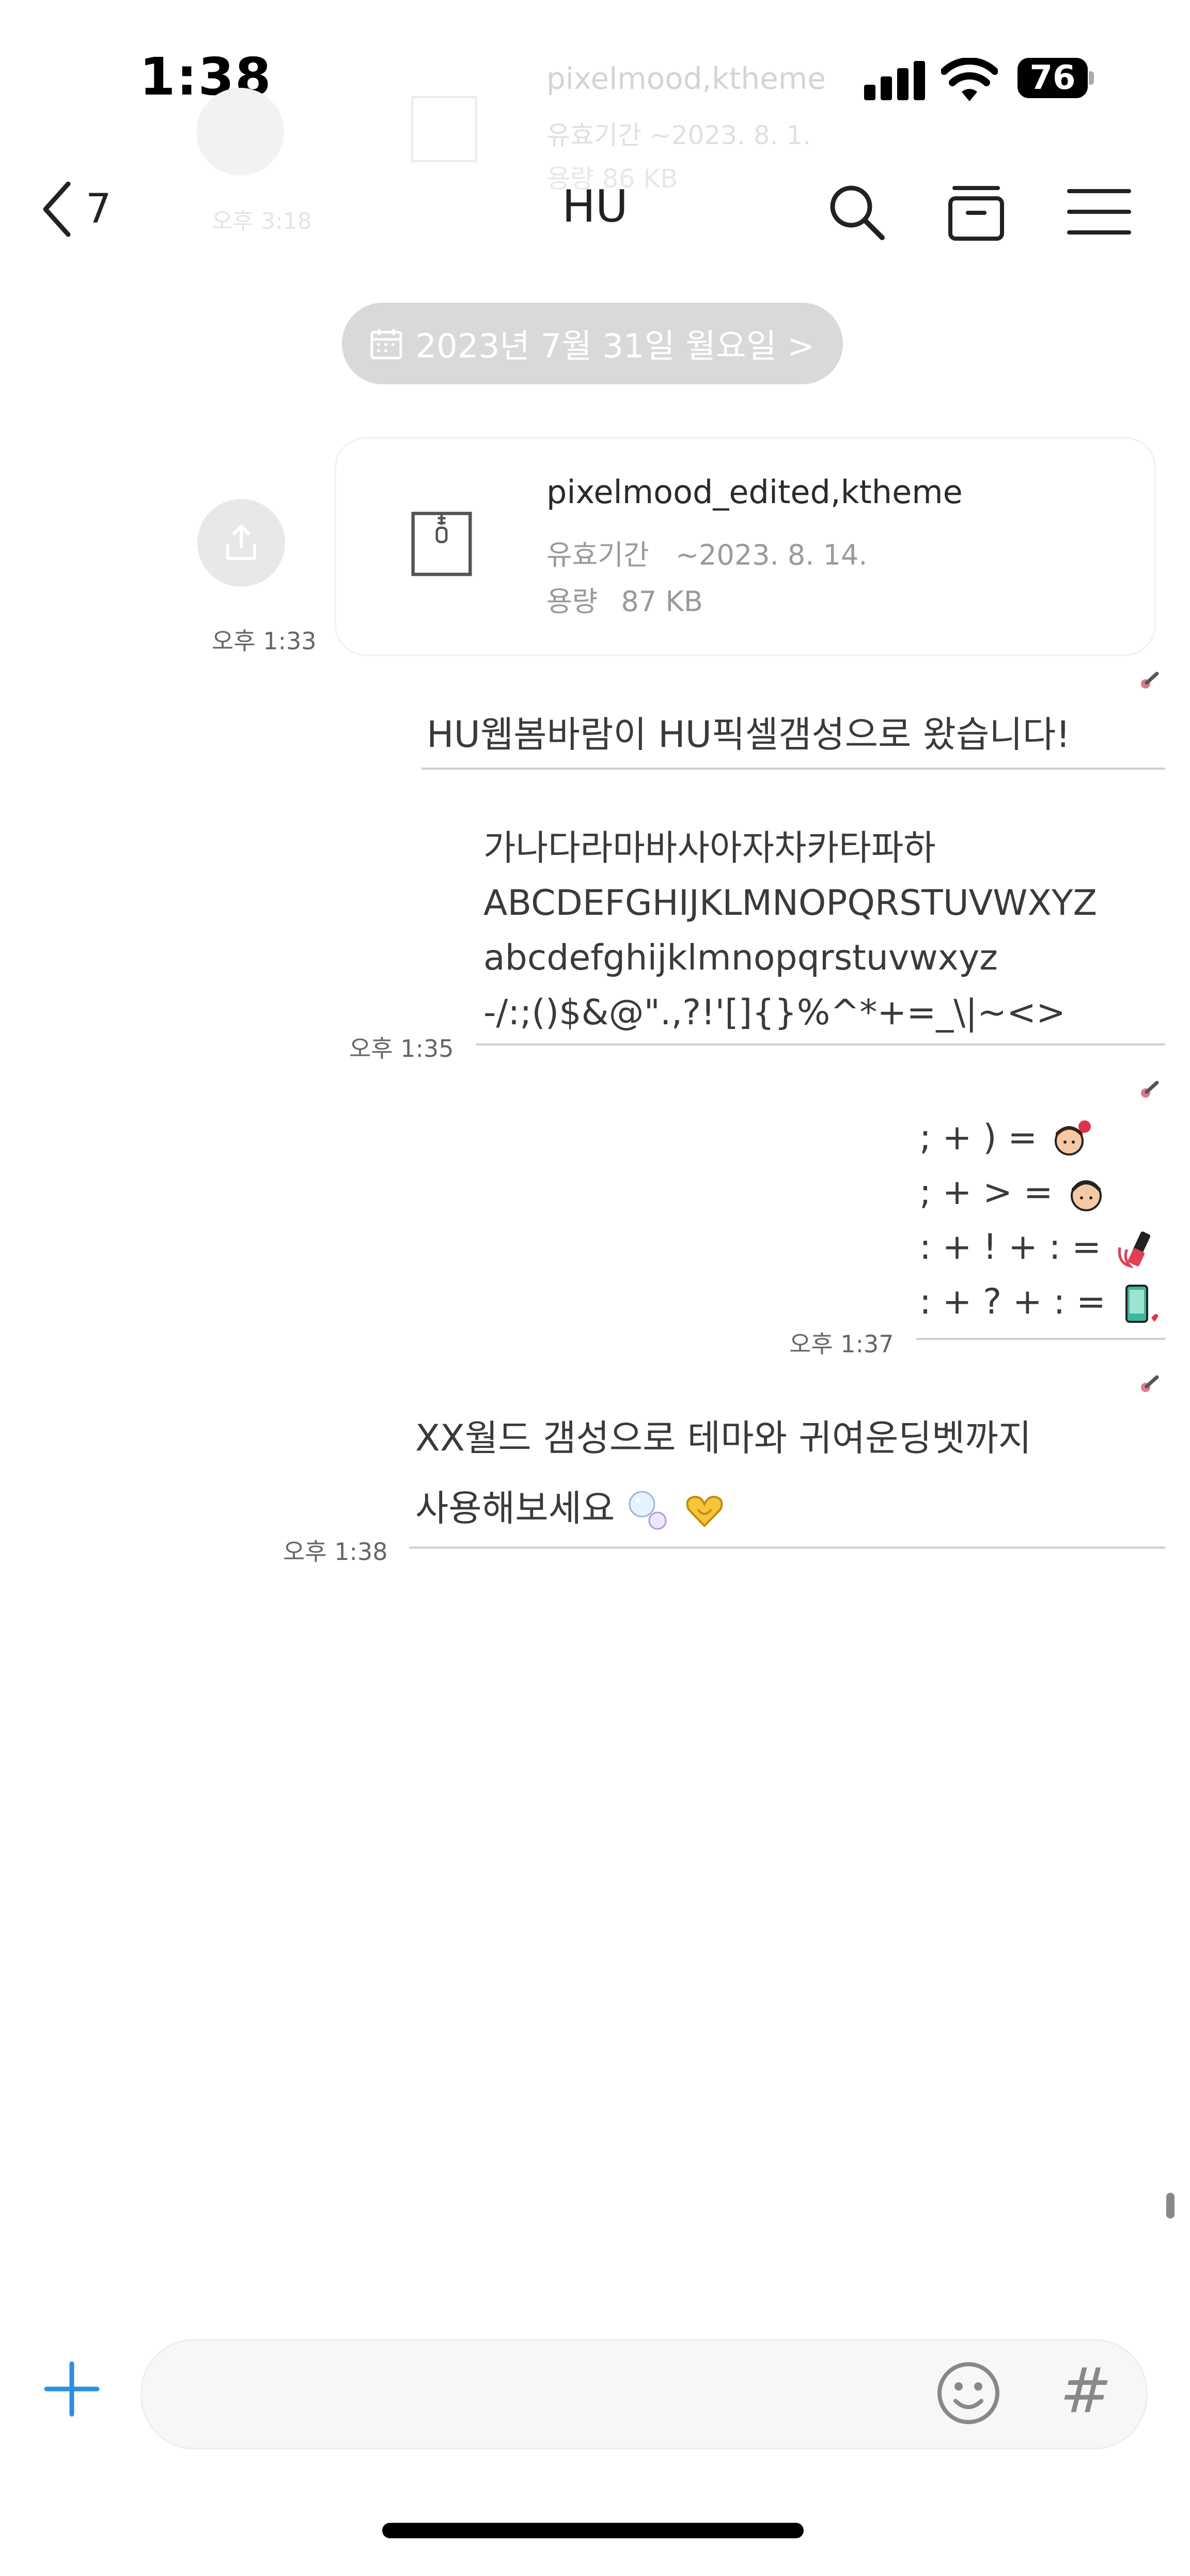 The image size is (1190, 2576). I want to click on share-icon, so click(241, 543).